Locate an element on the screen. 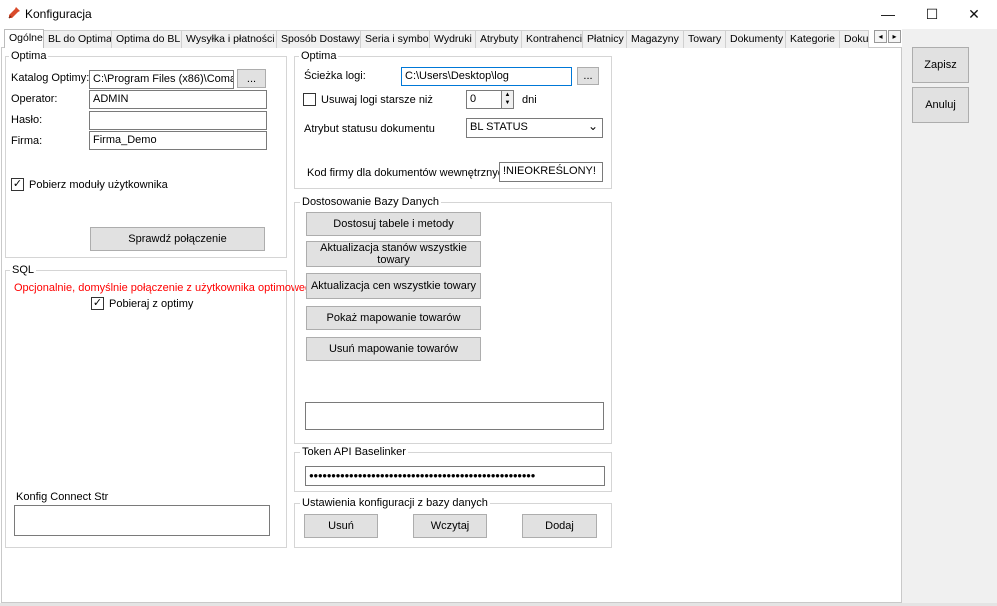  password-input is located at coordinates (178, 120).